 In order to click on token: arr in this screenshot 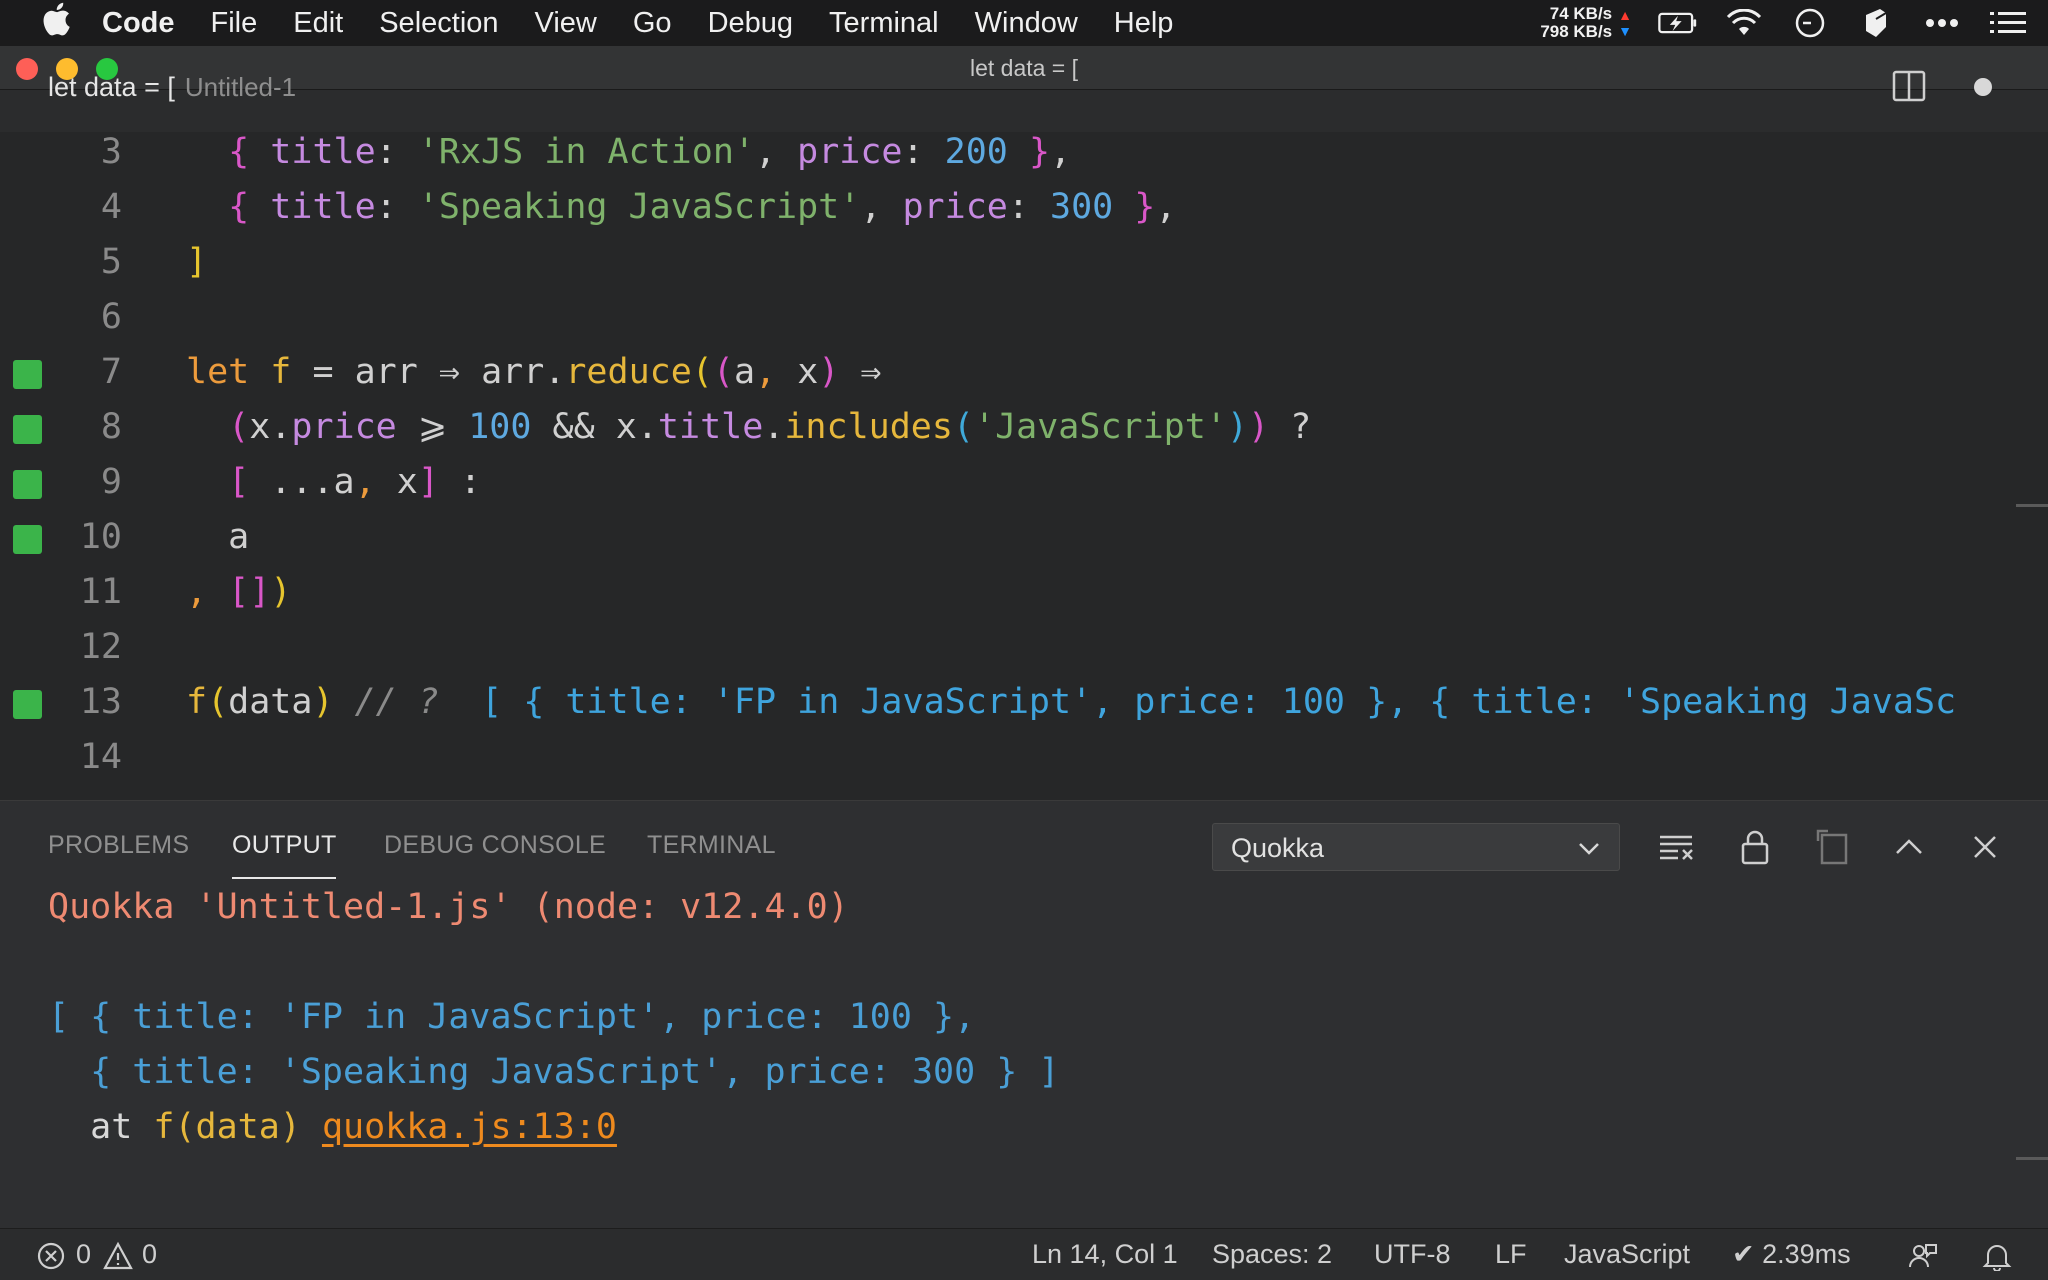, I will do `click(386, 372)`.